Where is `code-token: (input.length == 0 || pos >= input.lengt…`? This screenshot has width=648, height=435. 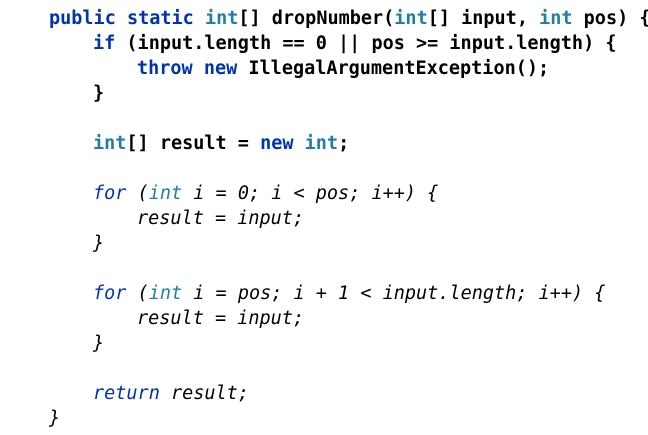
code-token: (input.length == 0 || pos >= input.lengt… is located at coordinates (366, 43).